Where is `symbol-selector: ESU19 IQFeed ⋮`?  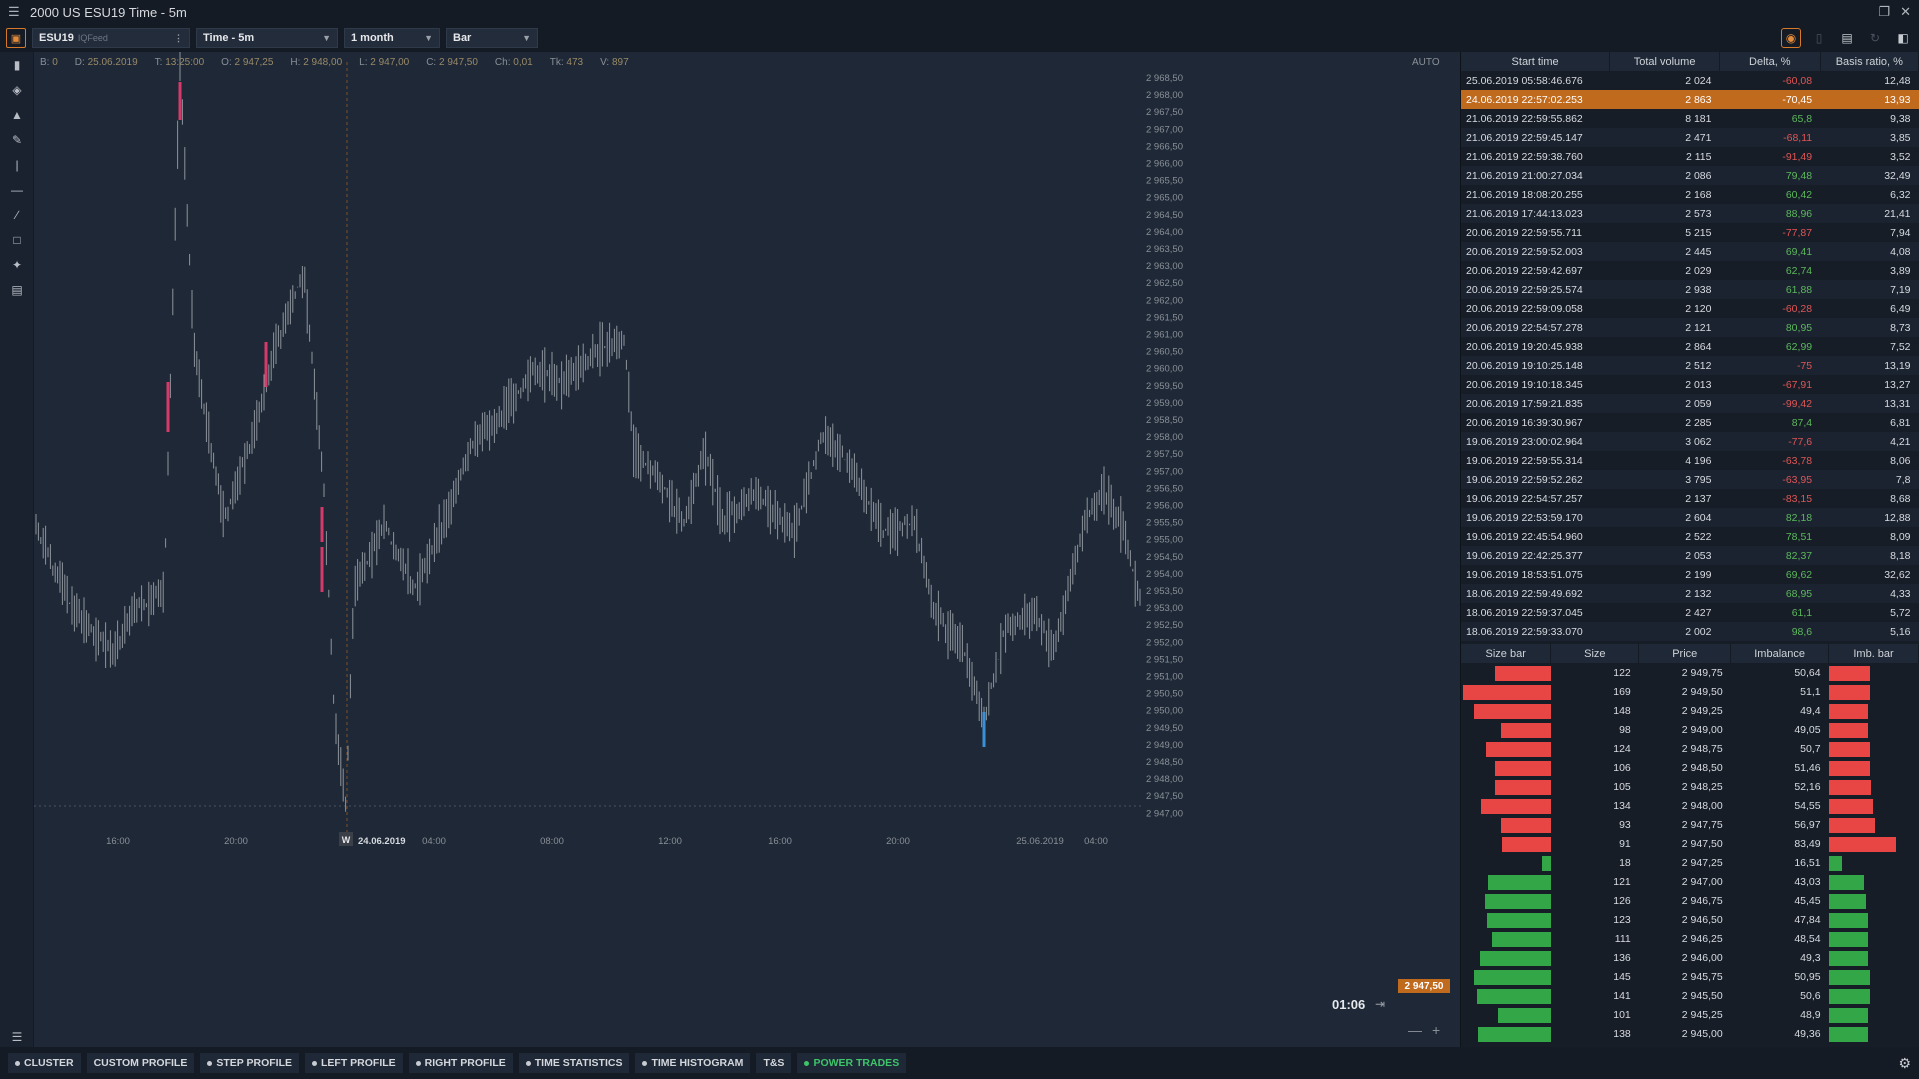
symbol-selector: ESU19 IQFeed ⋮ is located at coordinates (111, 38).